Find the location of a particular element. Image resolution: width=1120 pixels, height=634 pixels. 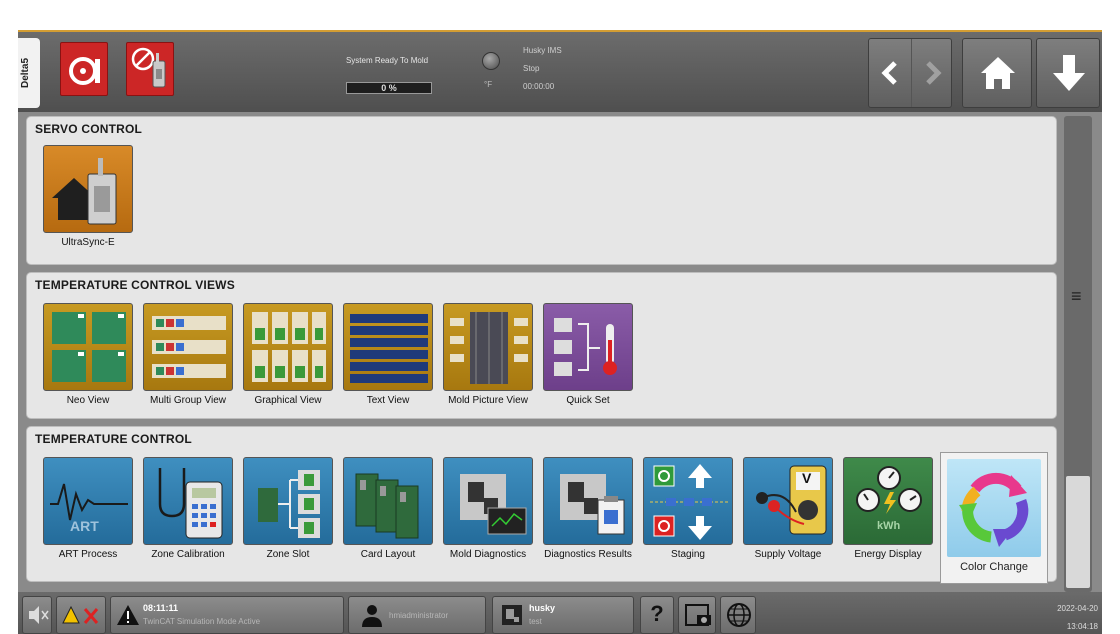

user-button: hmiadministrator is located at coordinates (417, 615).